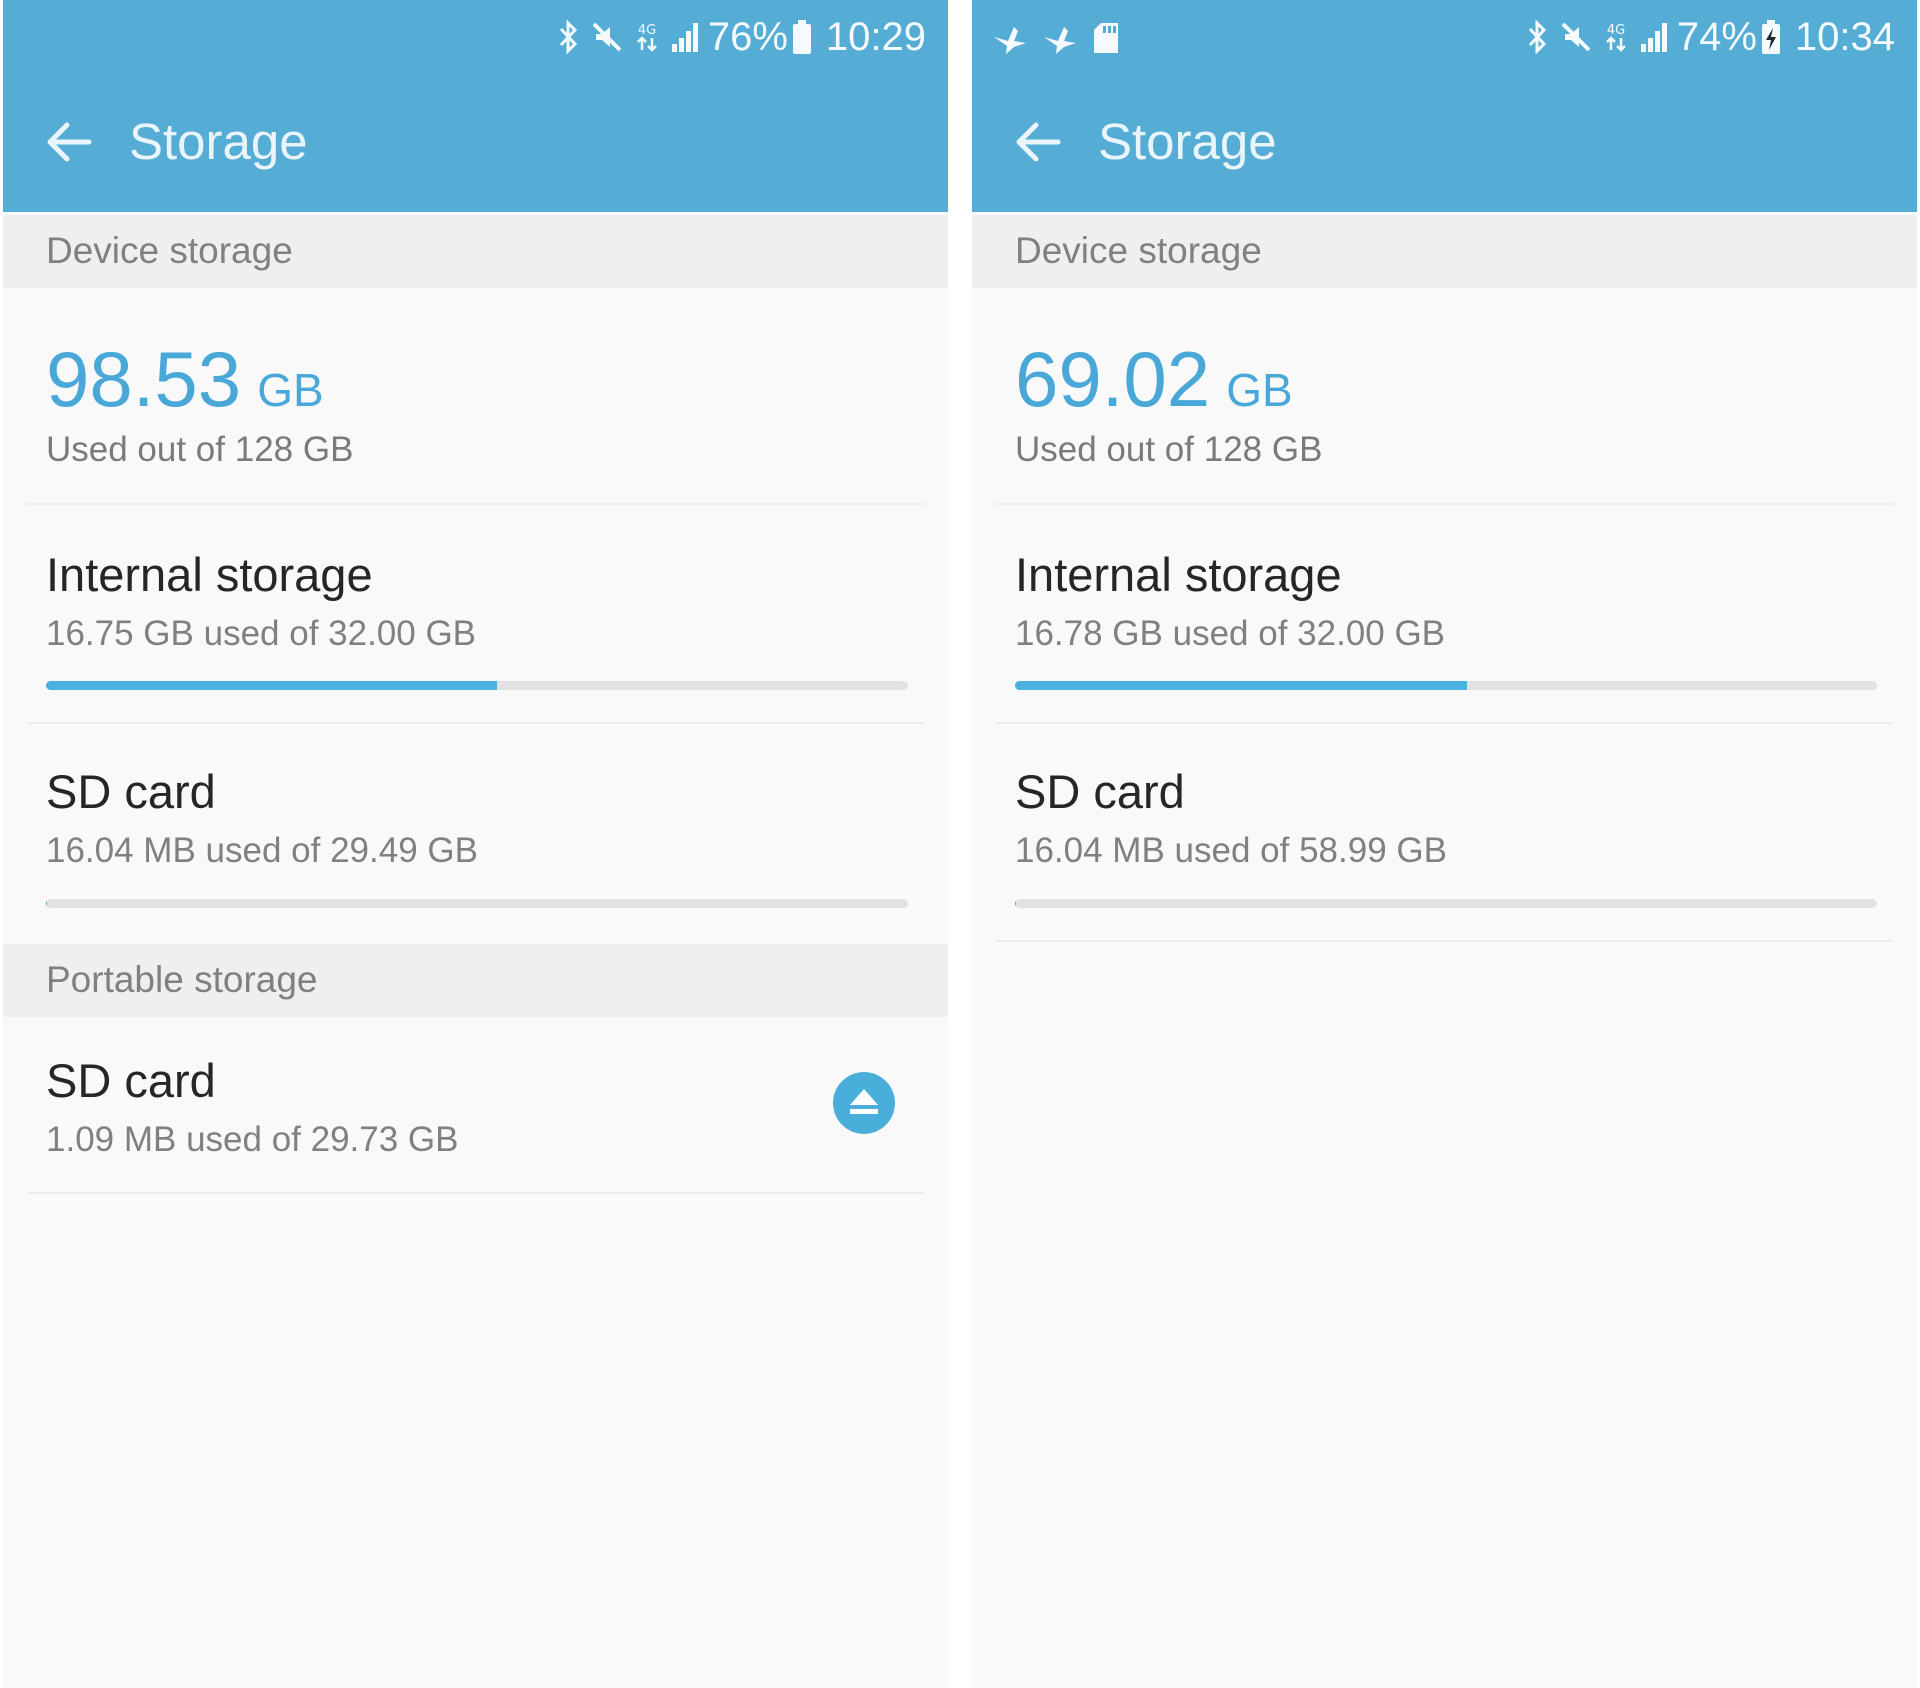  I want to click on battery-percent: 76%, so click(747, 36).